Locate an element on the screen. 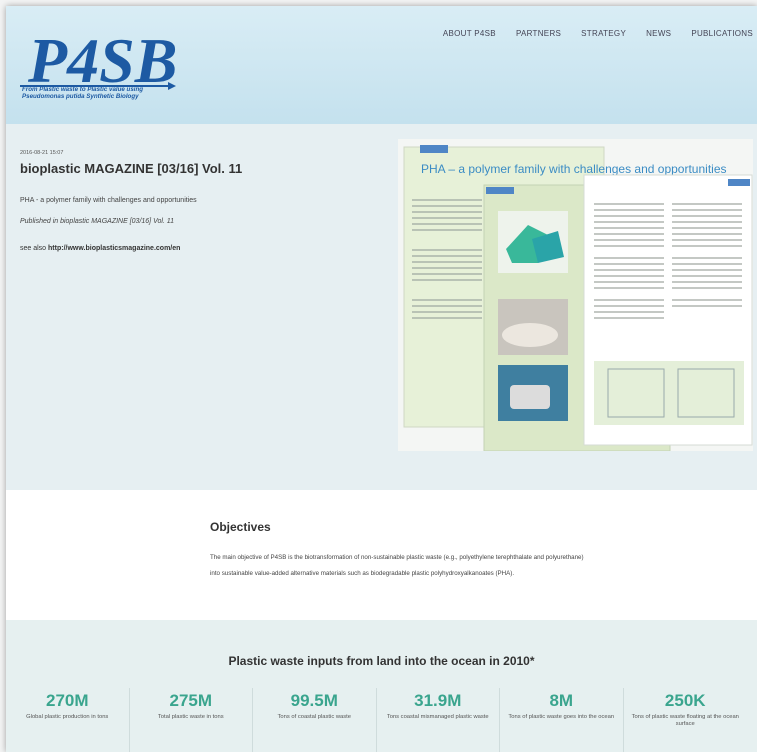 This screenshot has width=757, height=752. stat-label: Tons coastal mismanaged plastic waste is located at coordinates (437, 717).